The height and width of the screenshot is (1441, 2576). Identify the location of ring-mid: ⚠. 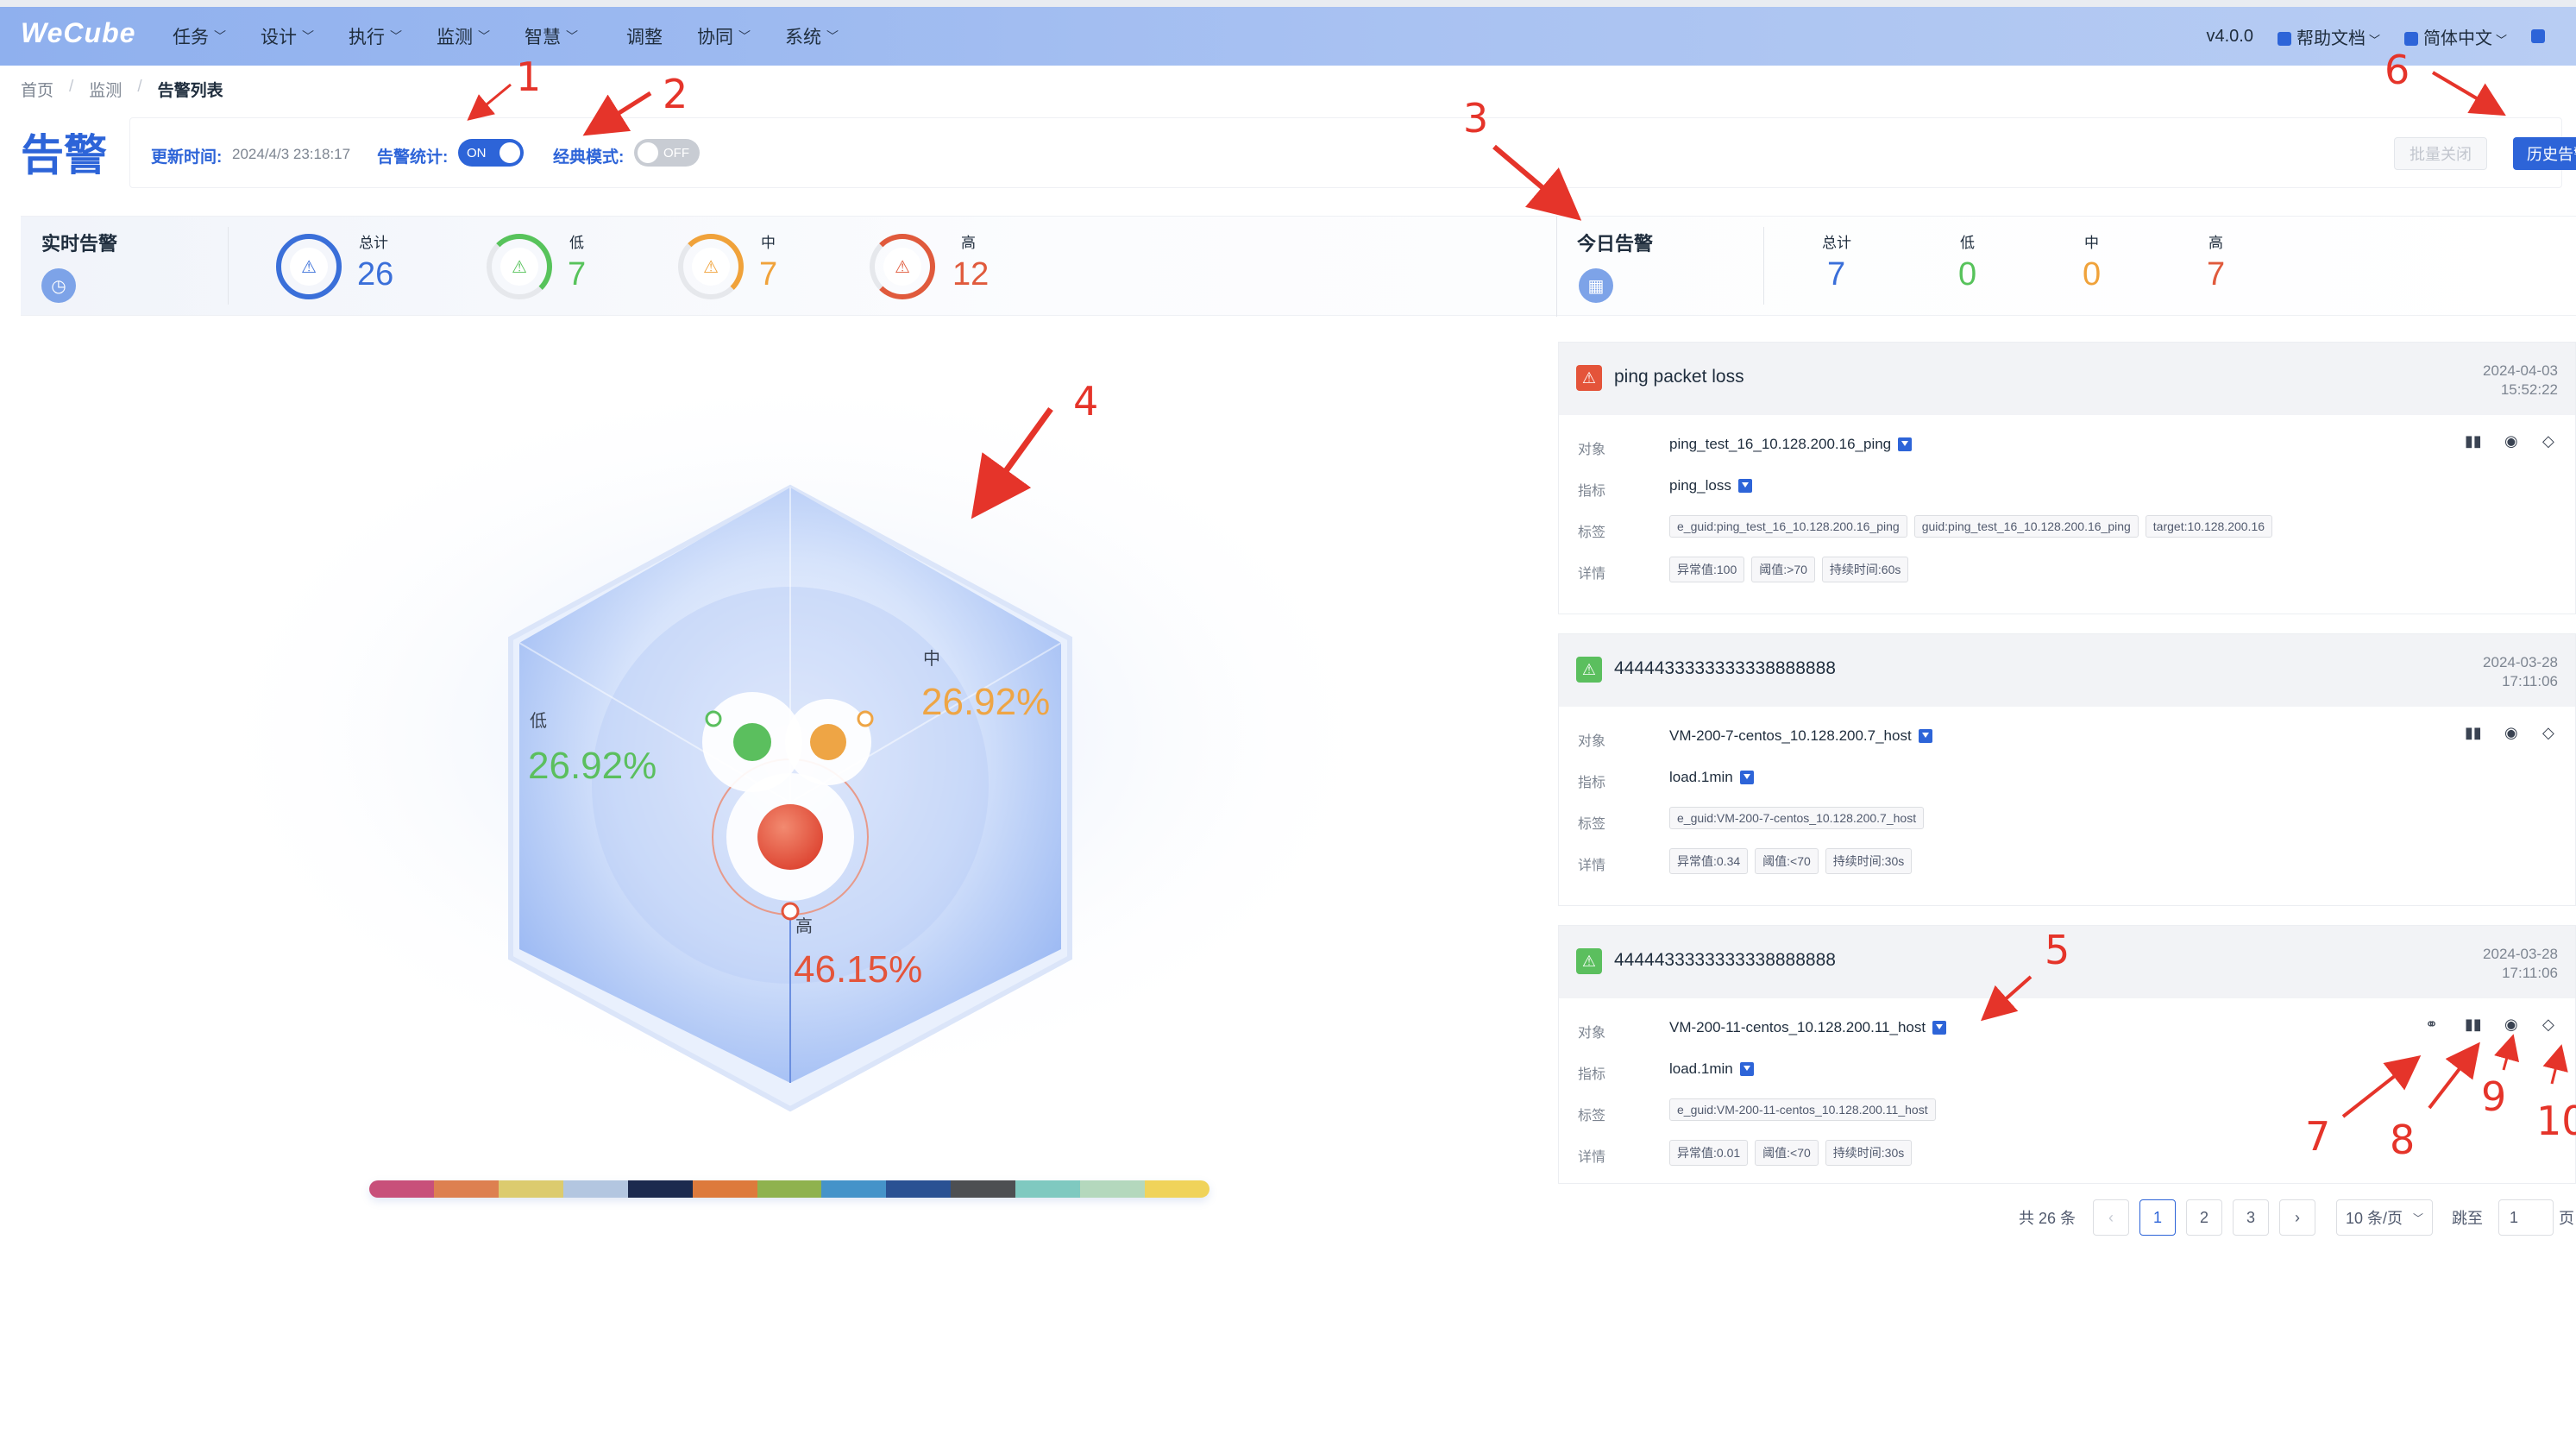
(711, 266).